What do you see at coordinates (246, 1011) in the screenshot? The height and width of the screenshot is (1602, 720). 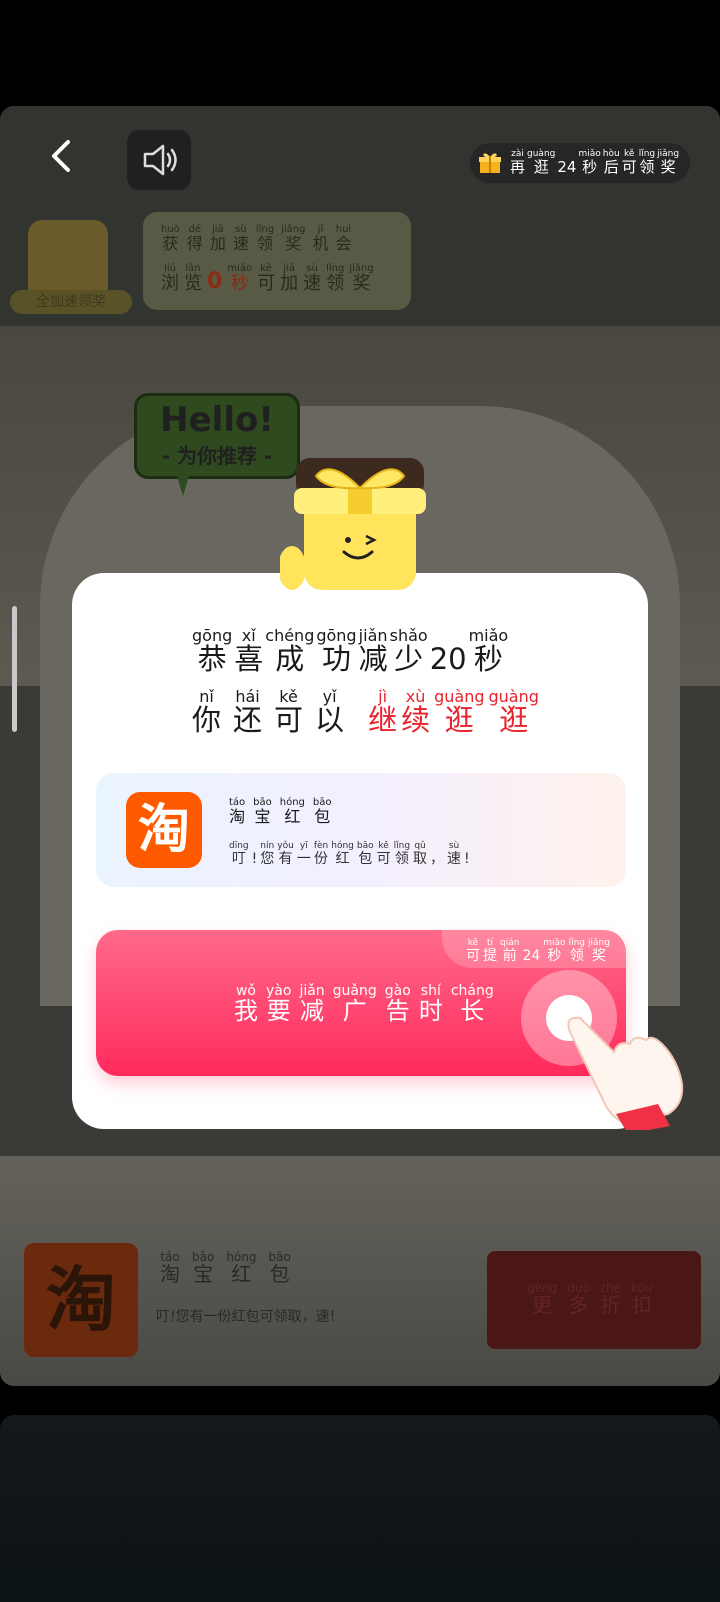 I see `cta-label-hanzi: 我` at bounding box center [246, 1011].